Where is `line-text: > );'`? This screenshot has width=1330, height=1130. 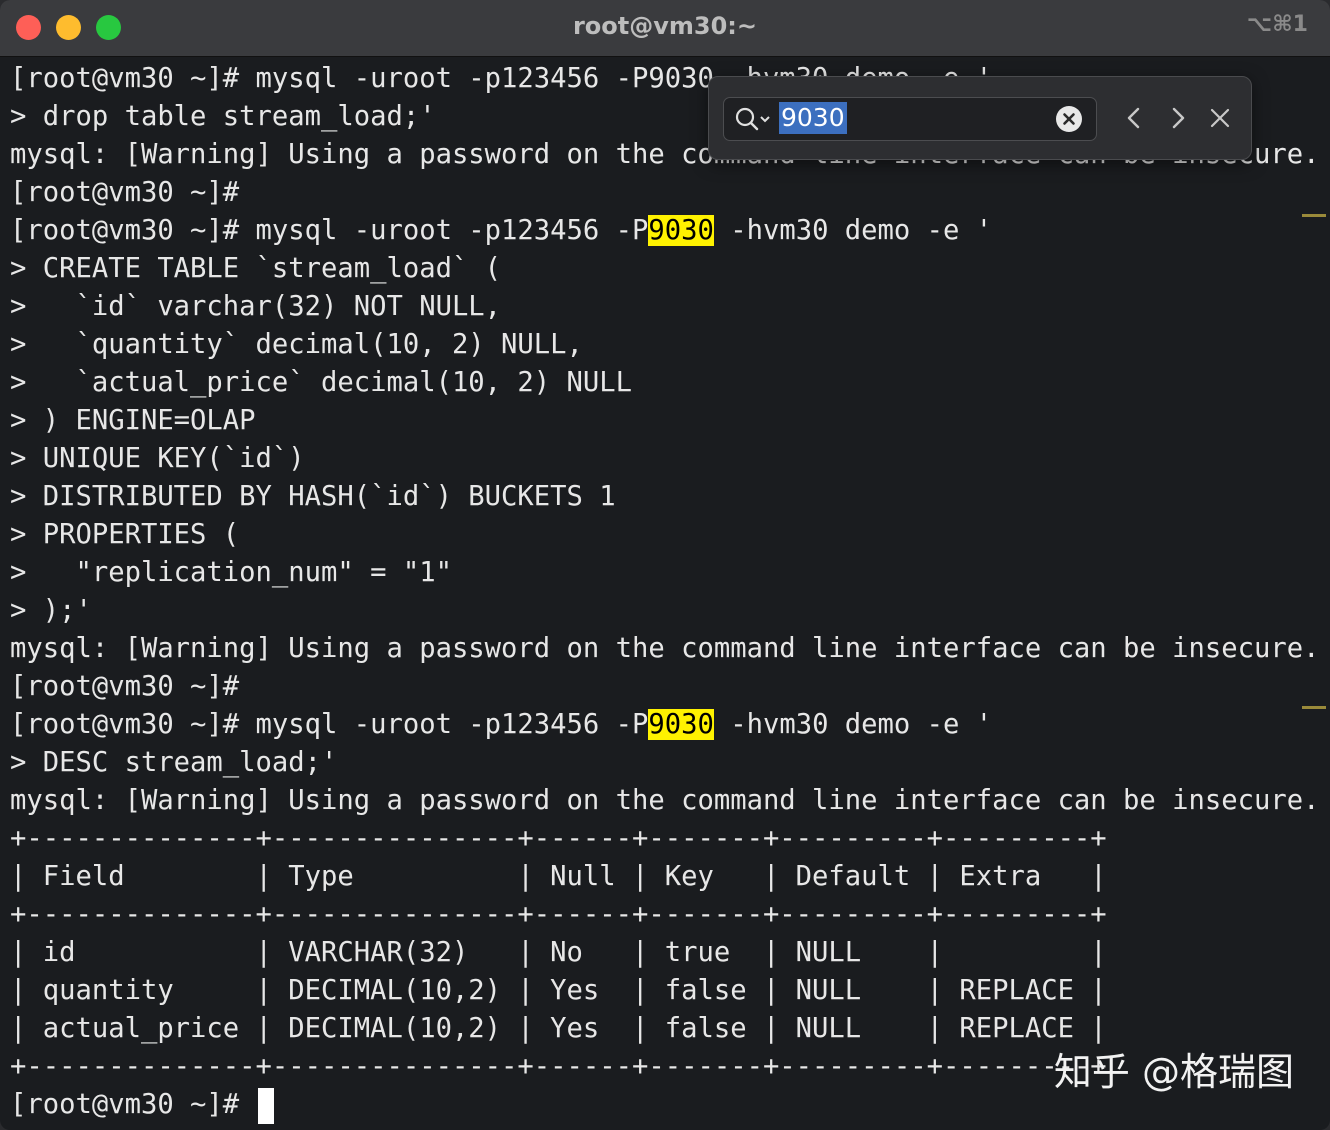 line-text: > );' is located at coordinates (51, 610).